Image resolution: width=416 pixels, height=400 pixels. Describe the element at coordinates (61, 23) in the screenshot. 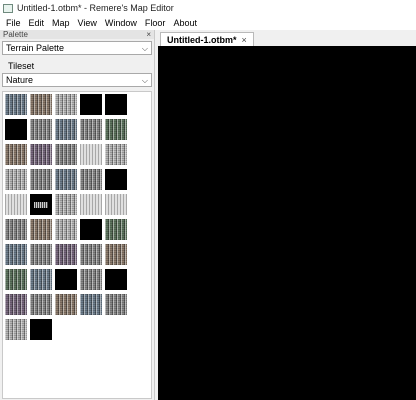

I see `menu-map: Map` at that location.